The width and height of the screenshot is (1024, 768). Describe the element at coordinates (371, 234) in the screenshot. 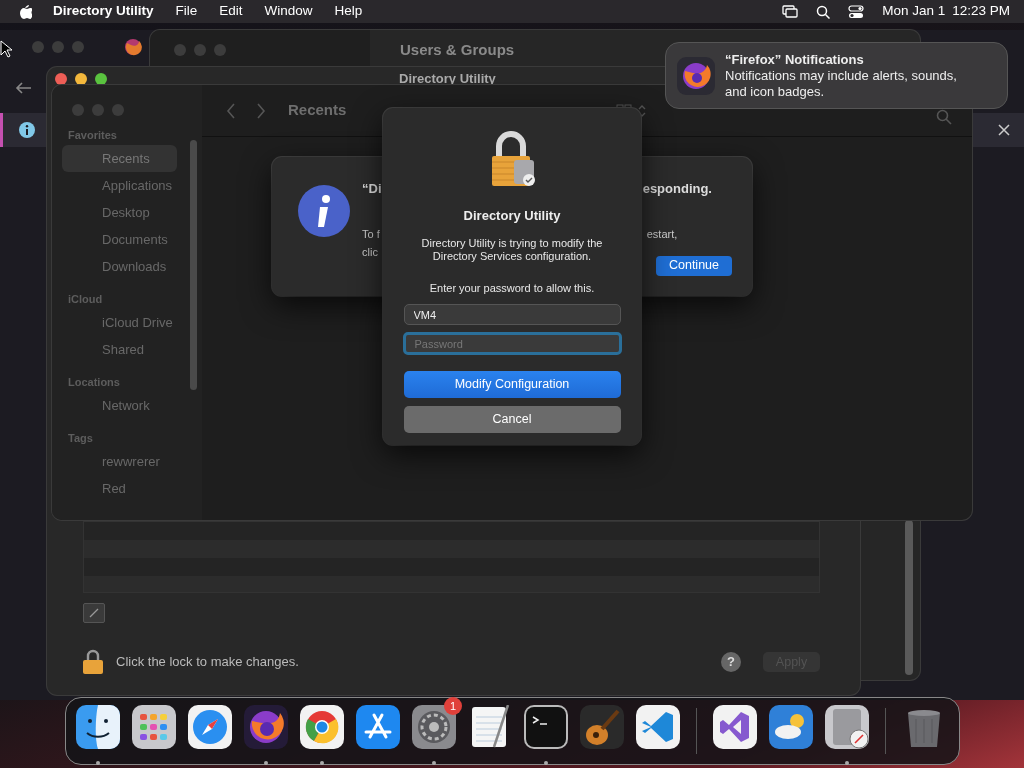

I see `alert-text: To f` at that location.